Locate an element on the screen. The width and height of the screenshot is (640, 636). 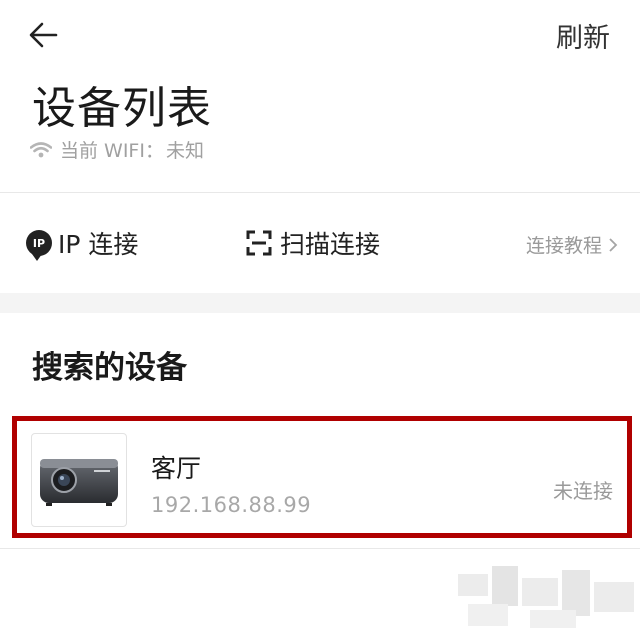
tutorial-label: 连接教程 is located at coordinates (563, 246).